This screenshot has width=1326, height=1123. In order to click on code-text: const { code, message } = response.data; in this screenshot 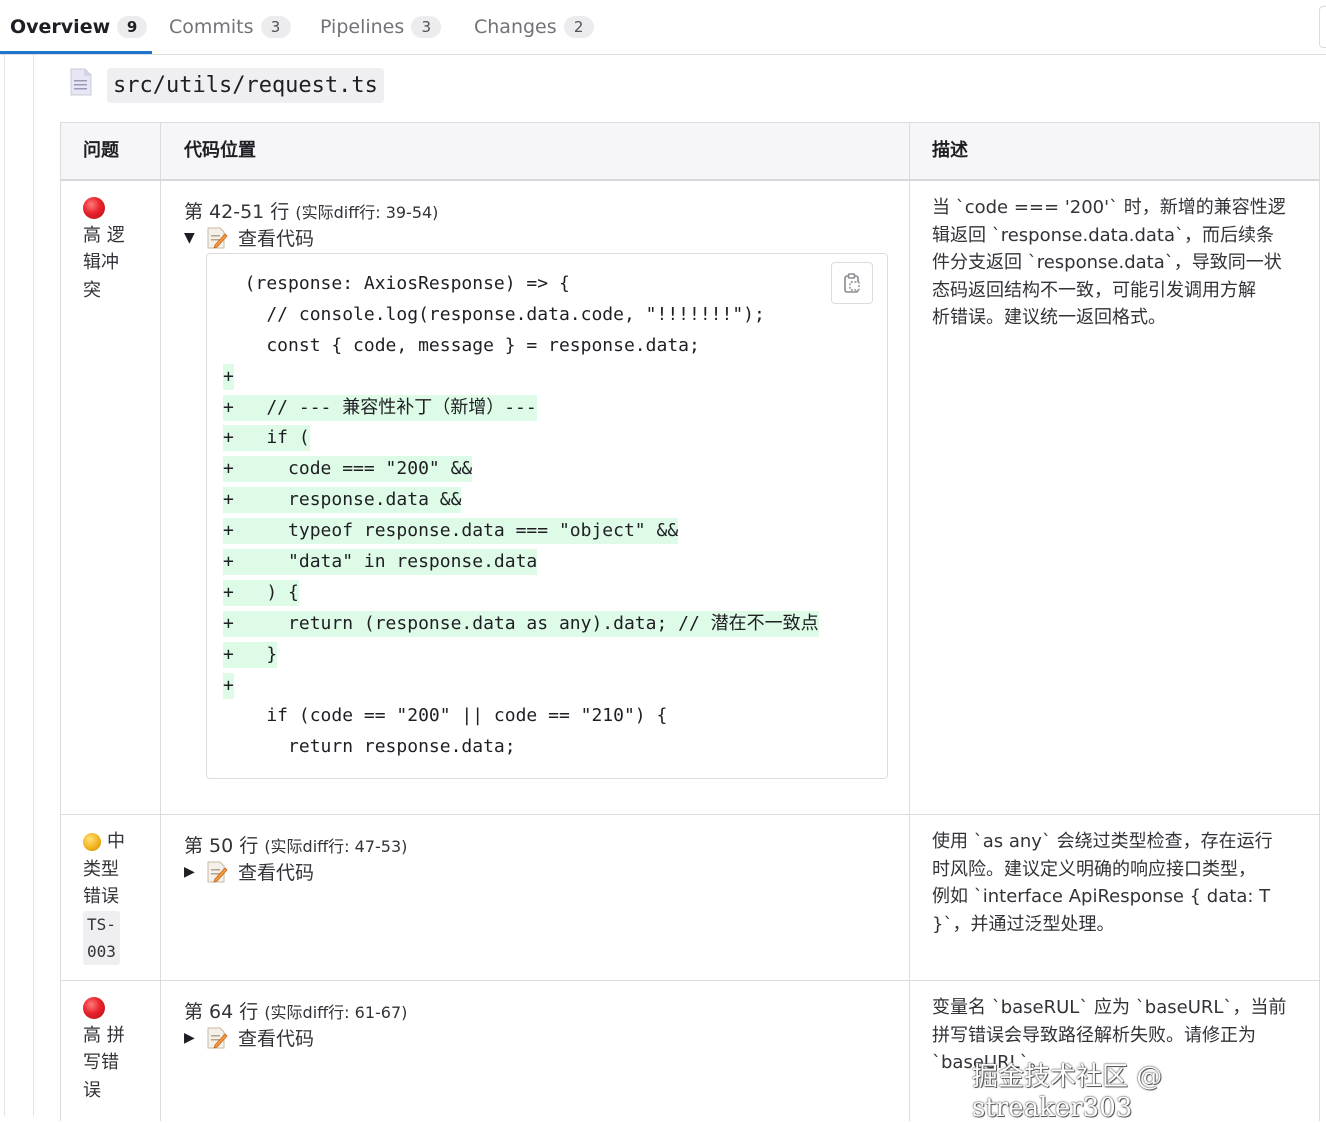, I will do `click(461, 345)`.